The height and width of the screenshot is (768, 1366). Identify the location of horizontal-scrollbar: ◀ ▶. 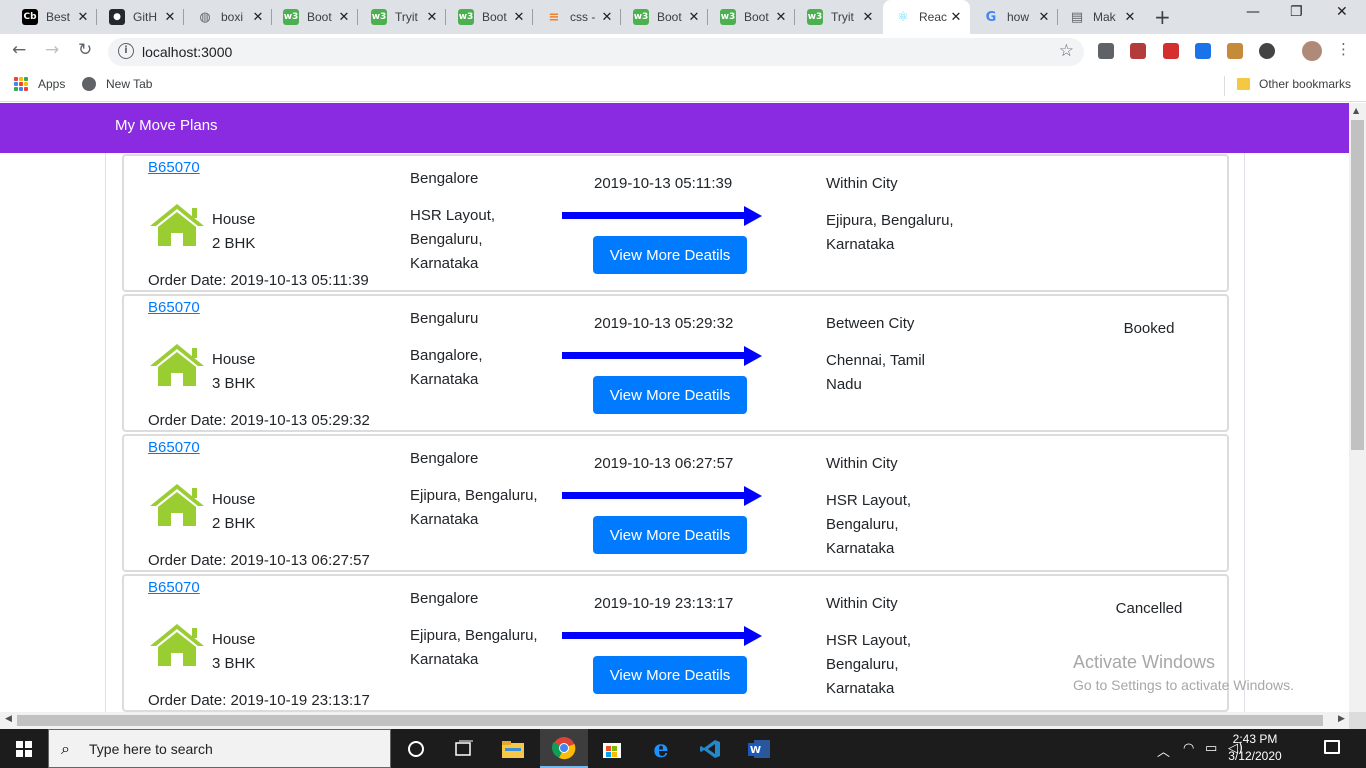
(674, 720).